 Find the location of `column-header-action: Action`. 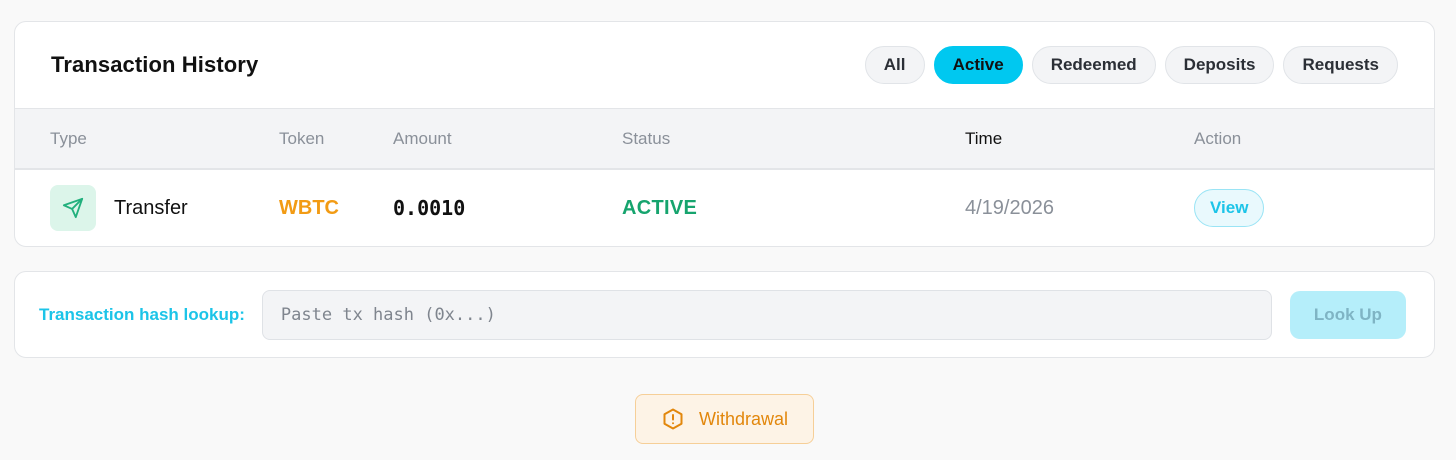

column-header-action: Action is located at coordinates (1218, 138).